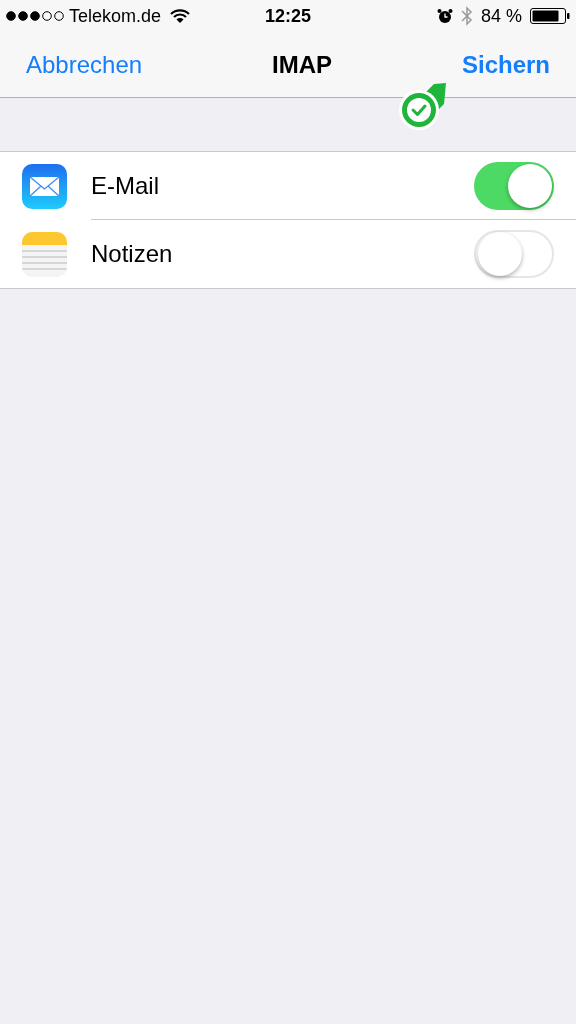  I want to click on setting-label: Notizen, so click(132, 254).